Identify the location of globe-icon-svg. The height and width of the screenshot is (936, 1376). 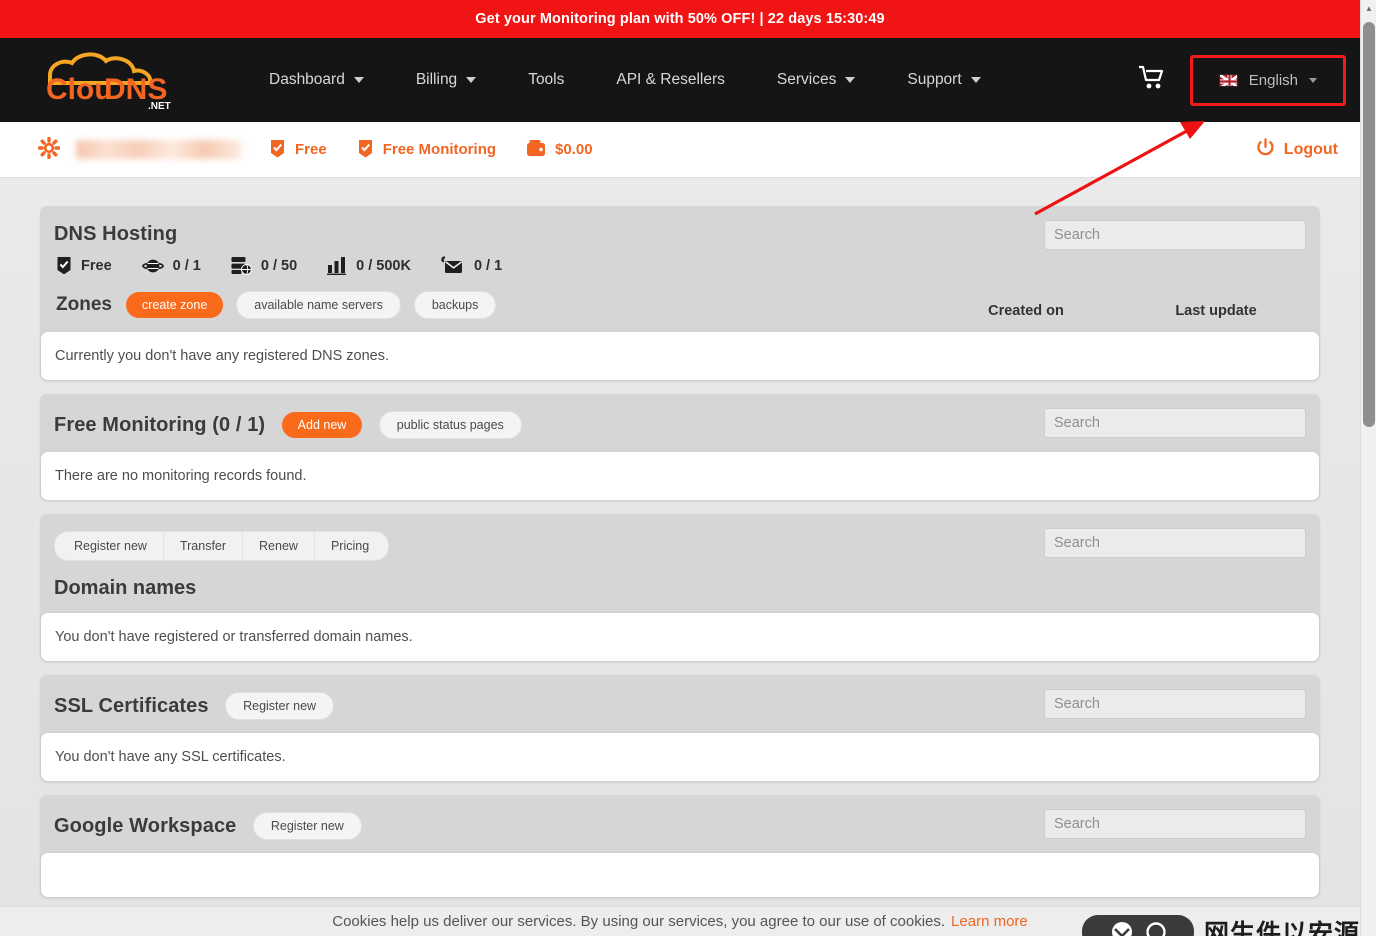
(152, 265).